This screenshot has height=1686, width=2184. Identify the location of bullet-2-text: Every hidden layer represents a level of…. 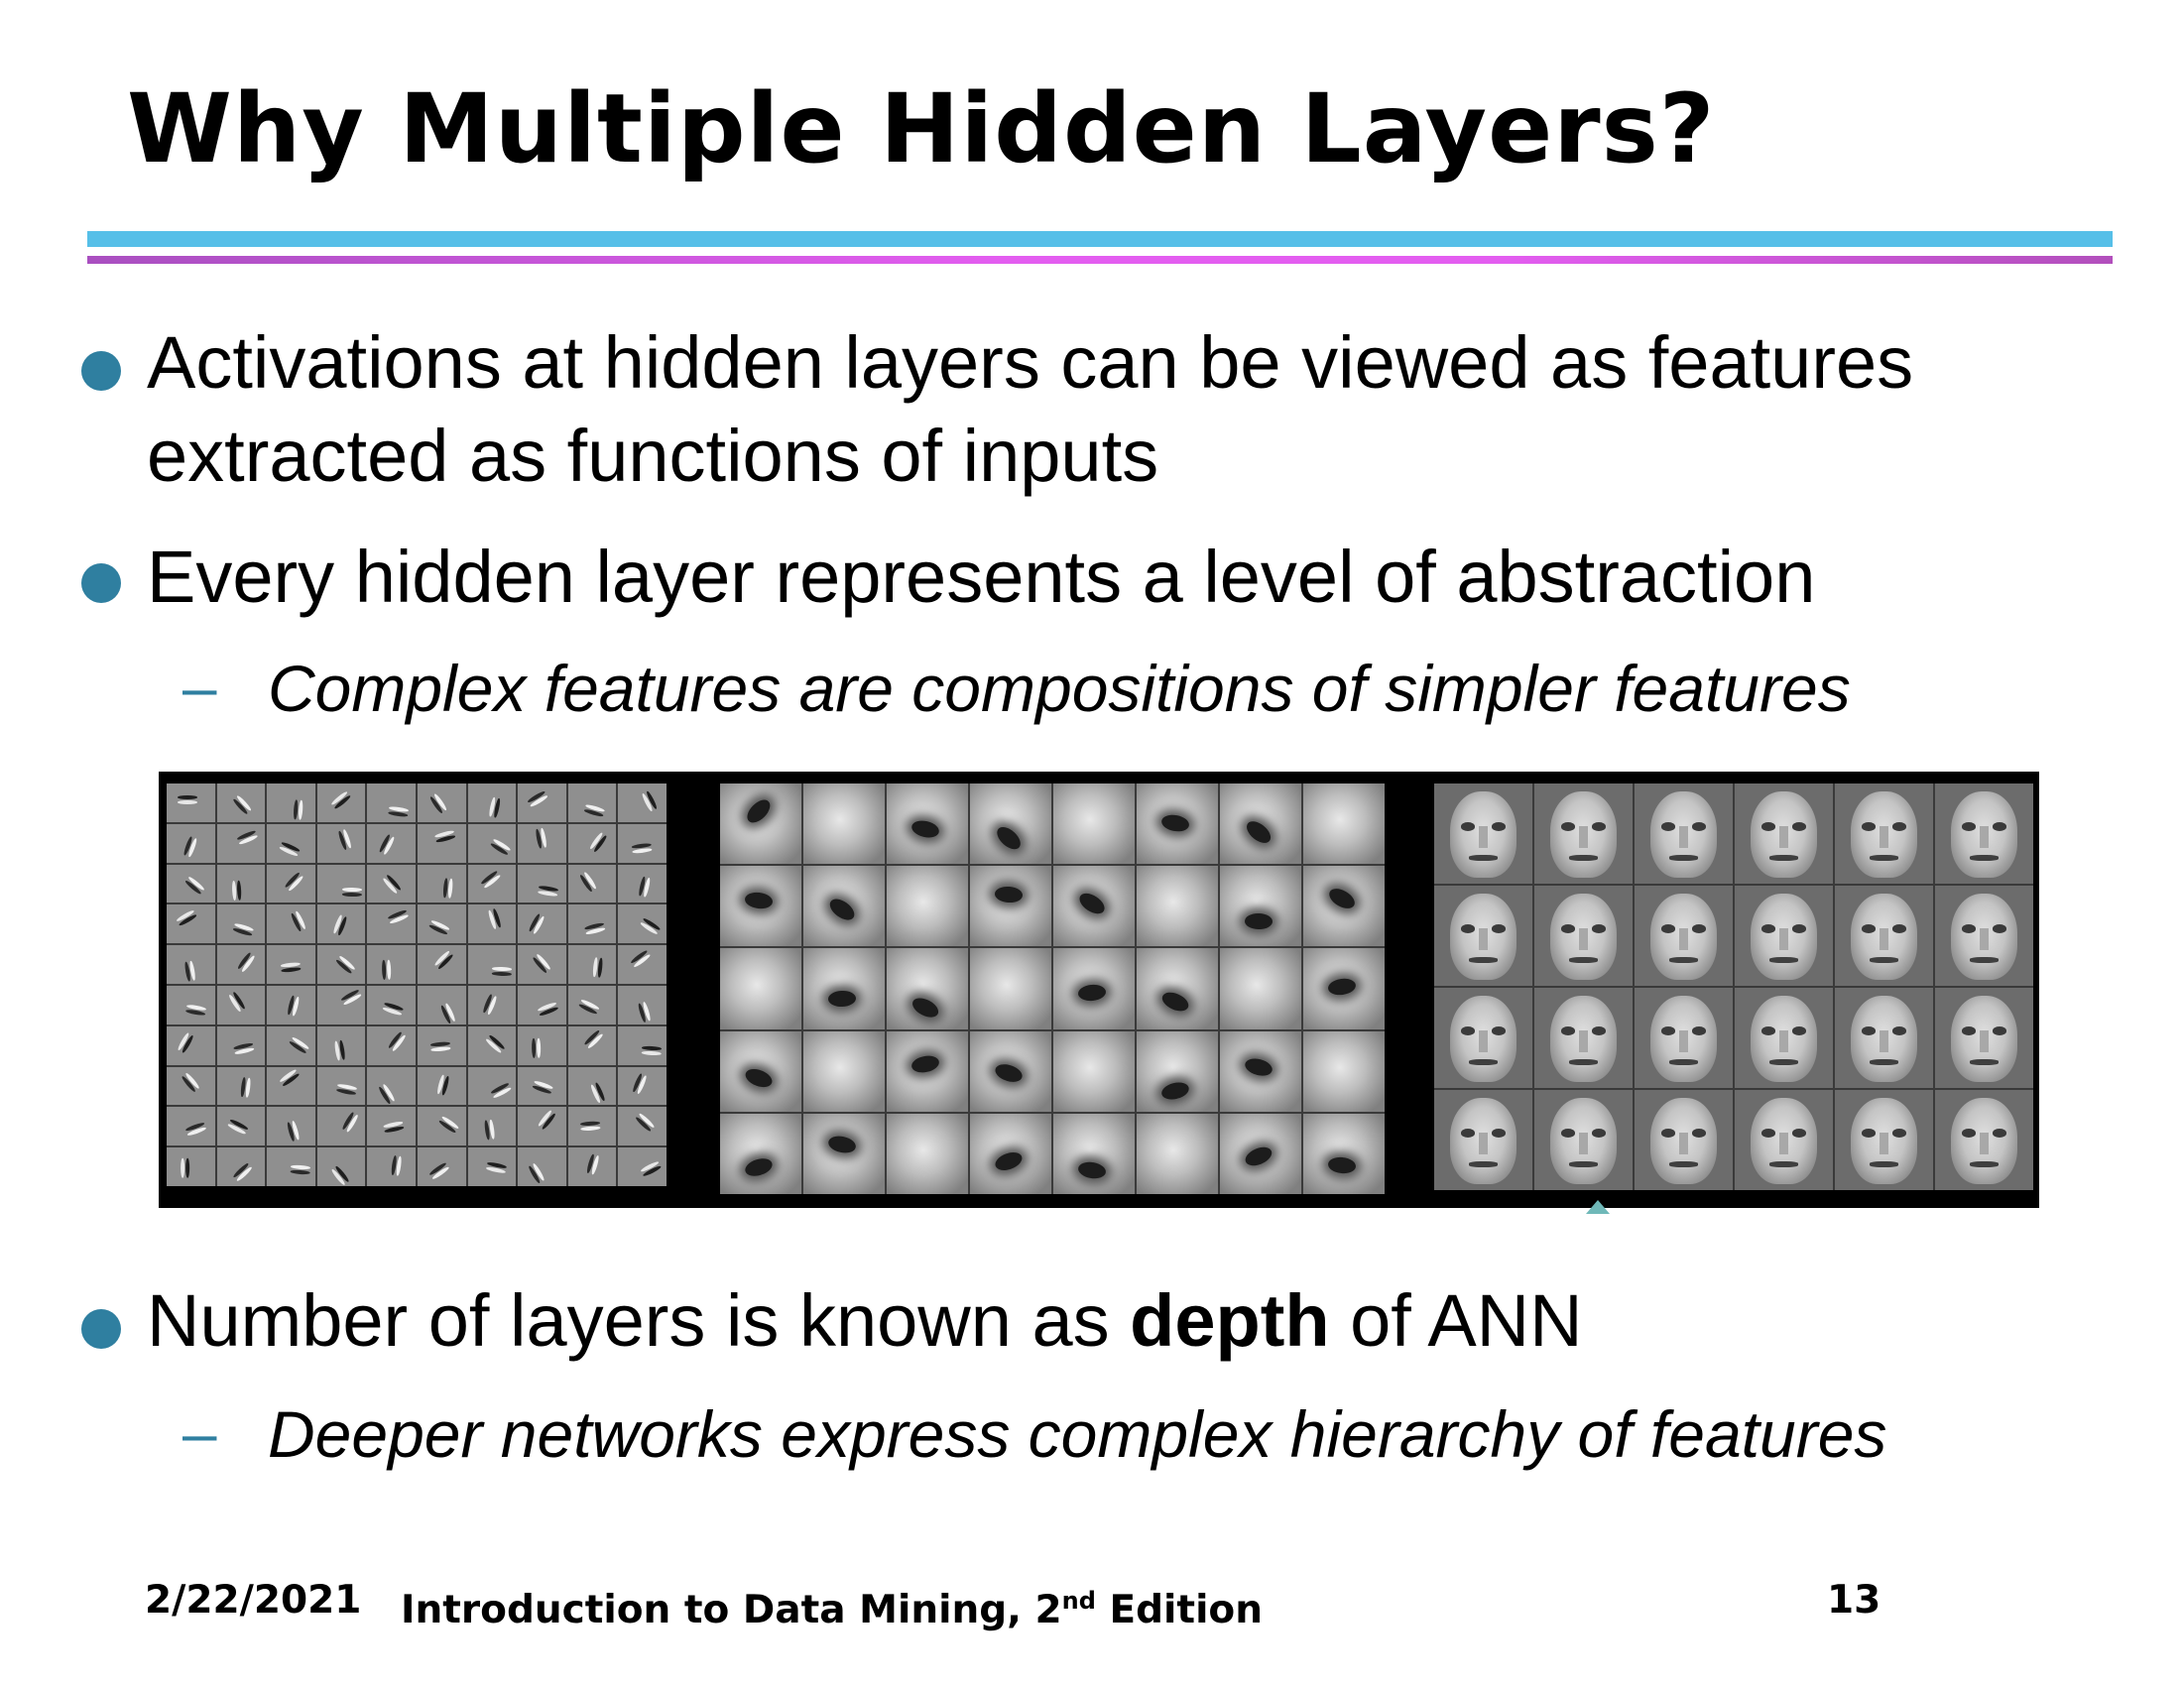
(981, 577).